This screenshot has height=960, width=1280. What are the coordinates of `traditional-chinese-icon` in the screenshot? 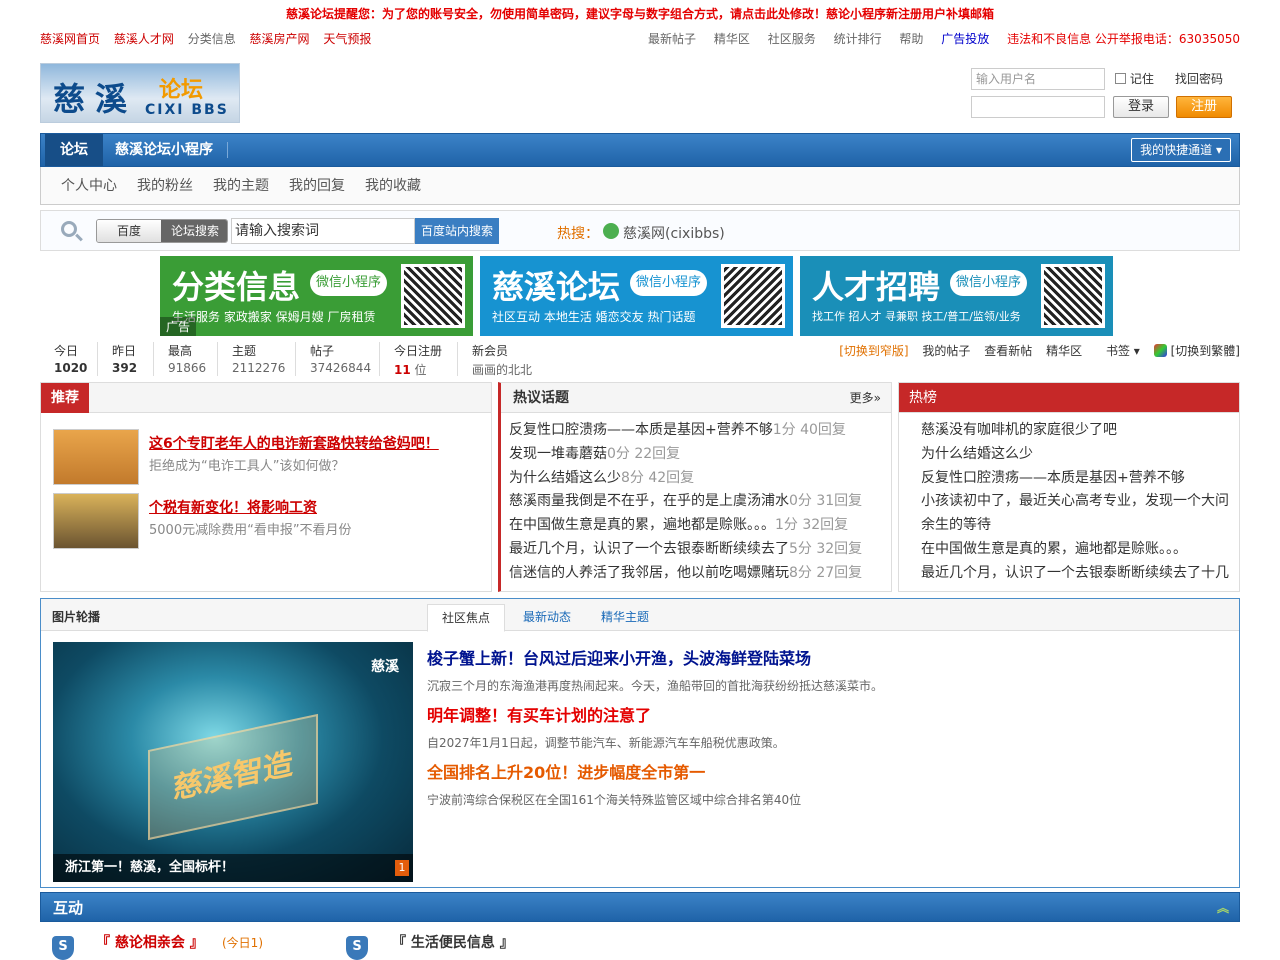 It's located at (1160, 350).